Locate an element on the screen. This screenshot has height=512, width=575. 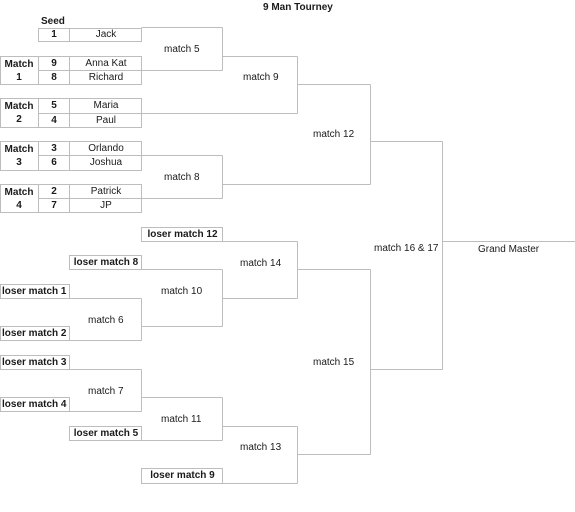
match-8-label: match 8 is located at coordinates (182, 177).